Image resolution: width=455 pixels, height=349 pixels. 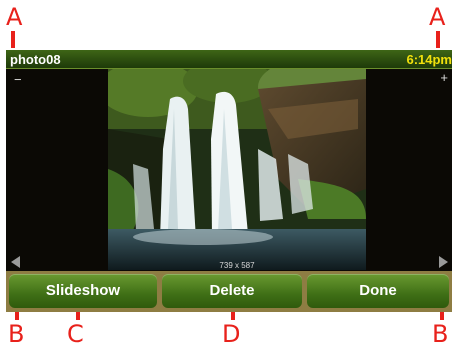 What do you see at coordinates (437, 17) in the screenshot?
I see `callout-a-right: A` at bounding box center [437, 17].